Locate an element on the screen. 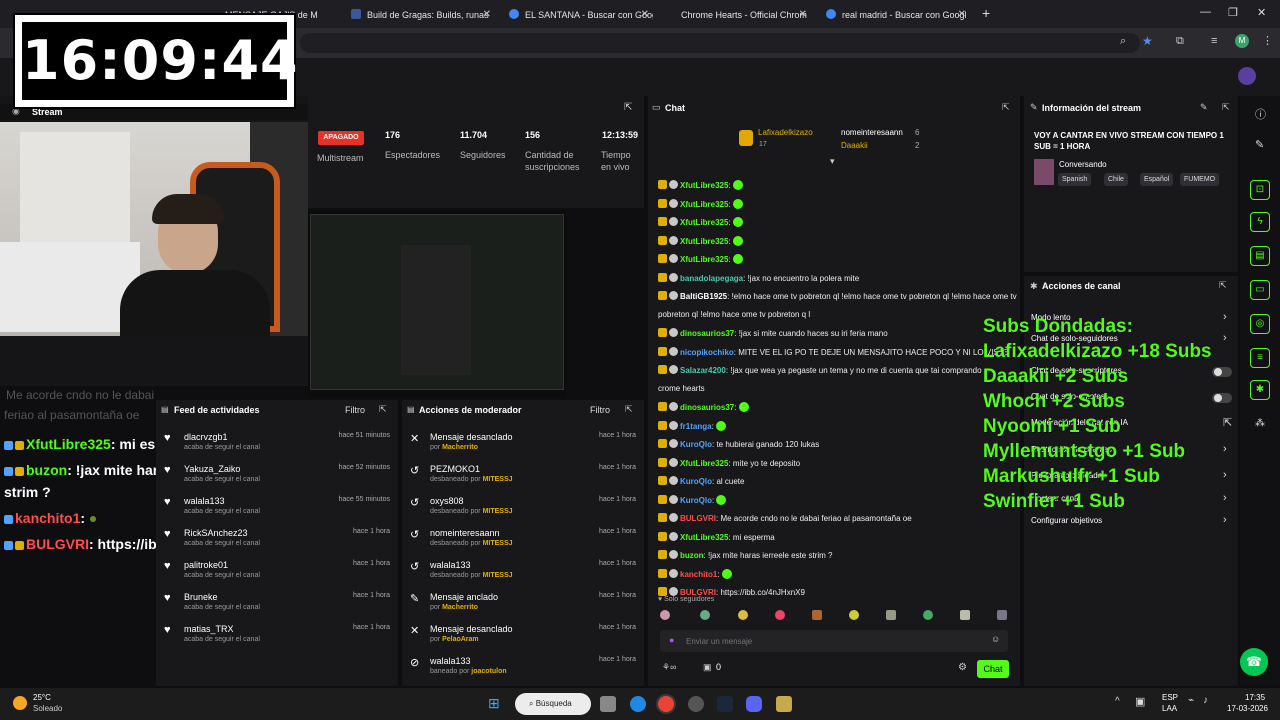 This screenshot has width=1280, height=720. clock-time: 17:35 is located at coordinates (1255, 697).